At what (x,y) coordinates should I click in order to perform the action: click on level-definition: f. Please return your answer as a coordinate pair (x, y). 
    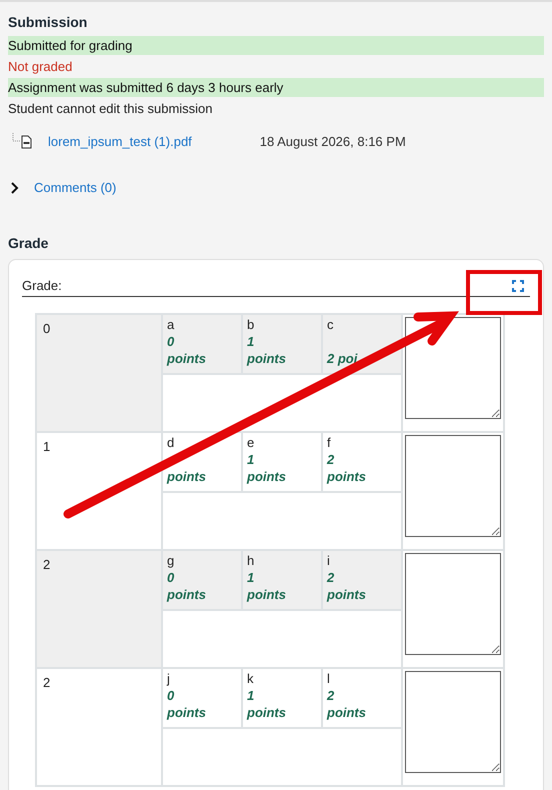
    Looking at the image, I should click on (329, 442).